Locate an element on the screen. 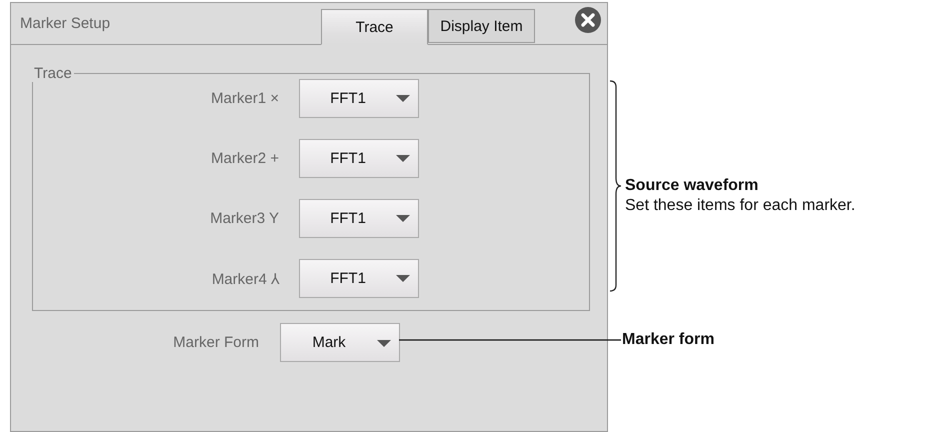 This screenshot has width=939, height=432. marker-label: Marker4 ⅄ is located at coordinates (244, 279).